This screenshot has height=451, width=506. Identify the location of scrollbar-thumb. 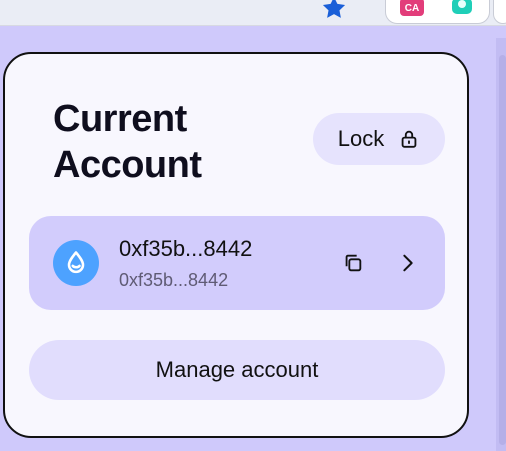
(502, 250).